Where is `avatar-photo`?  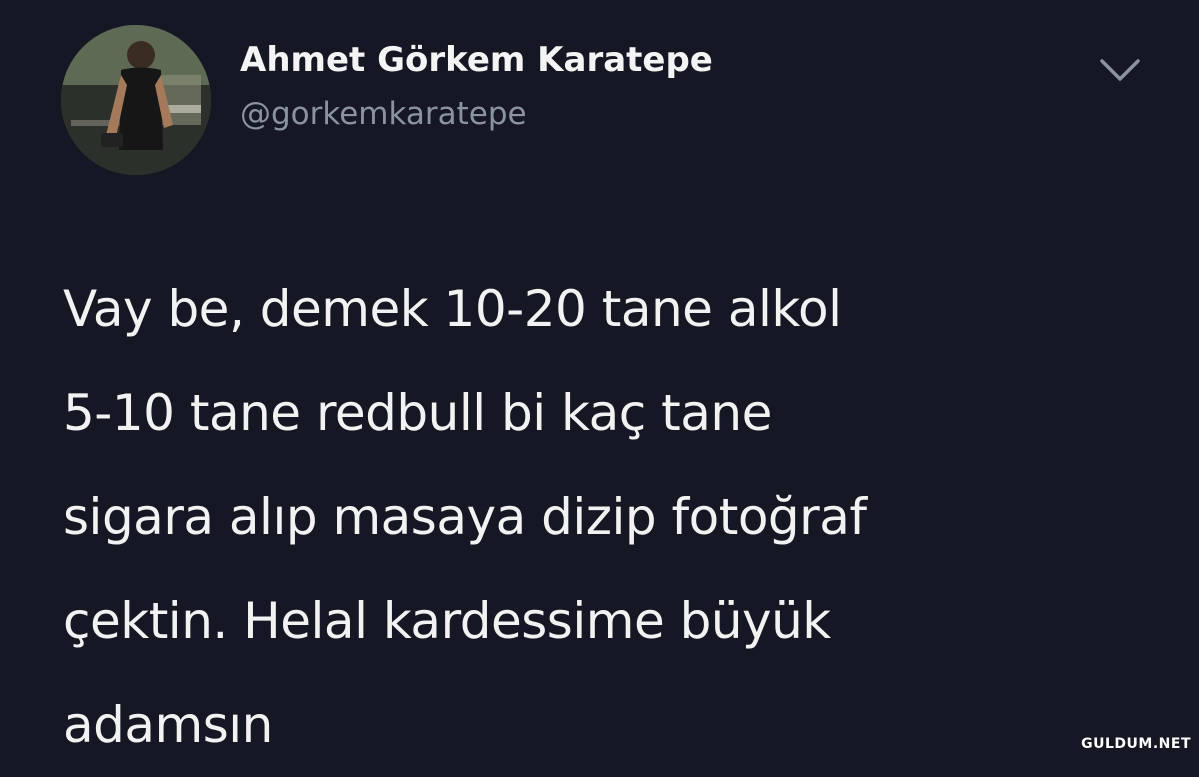 avatar-photo is located at coordinates (136, 100).